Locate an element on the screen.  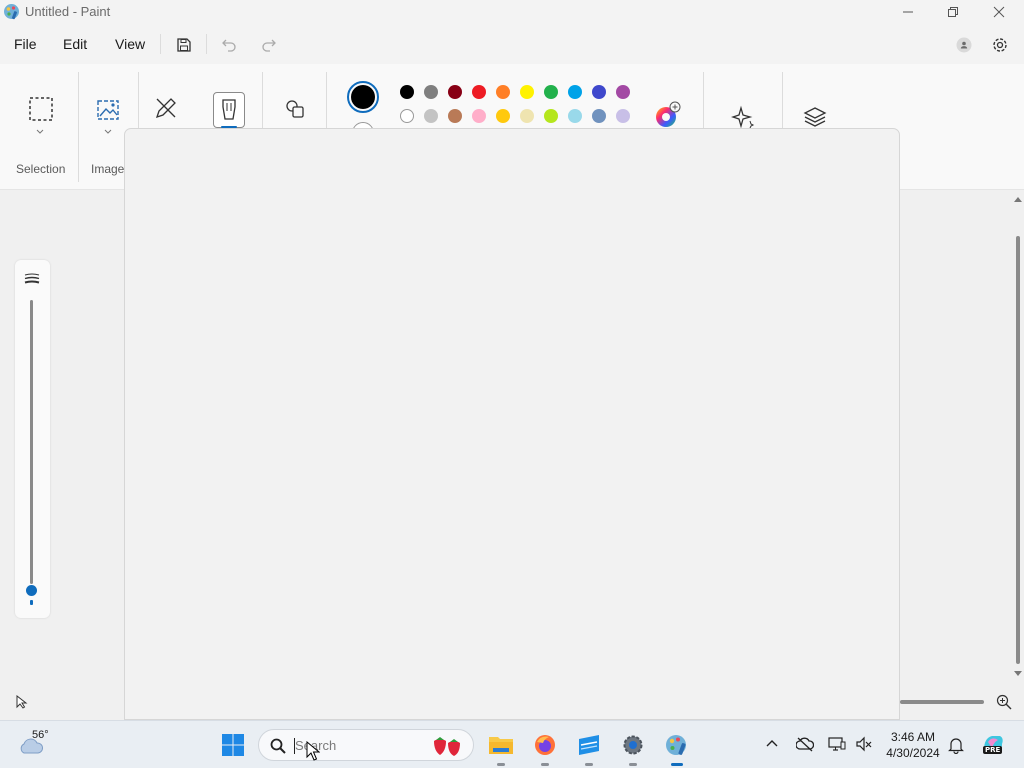
menu-view: View is located at coordinates (130, 44).